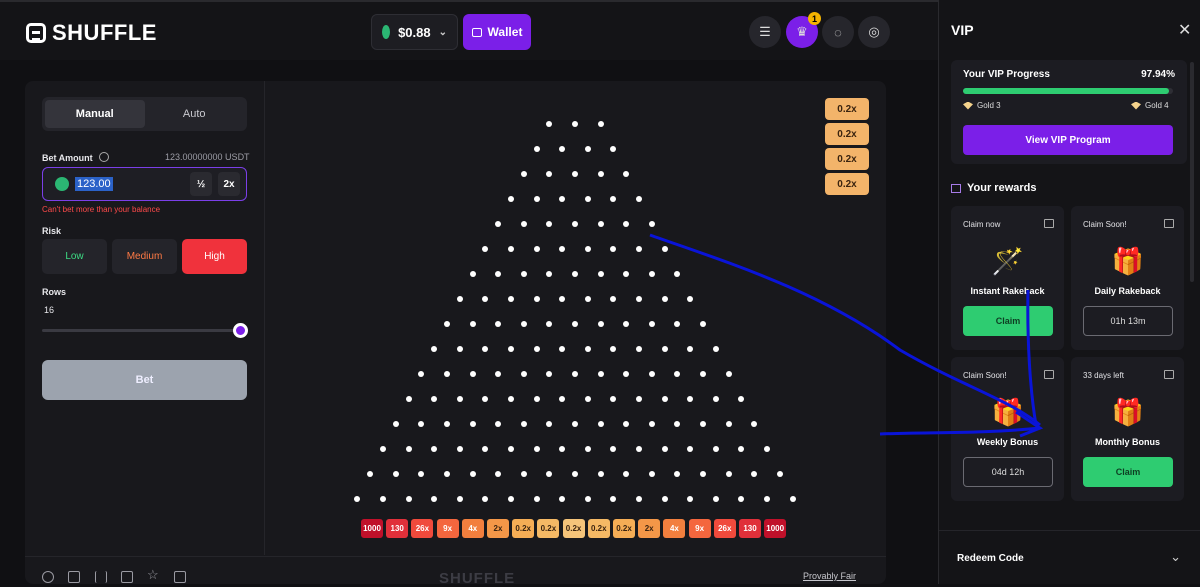  What do you see at coordinates (1006, 74) in the screenshot?
I see `progress-label: Your VIP Progress` at bounding box center [1006, 74].